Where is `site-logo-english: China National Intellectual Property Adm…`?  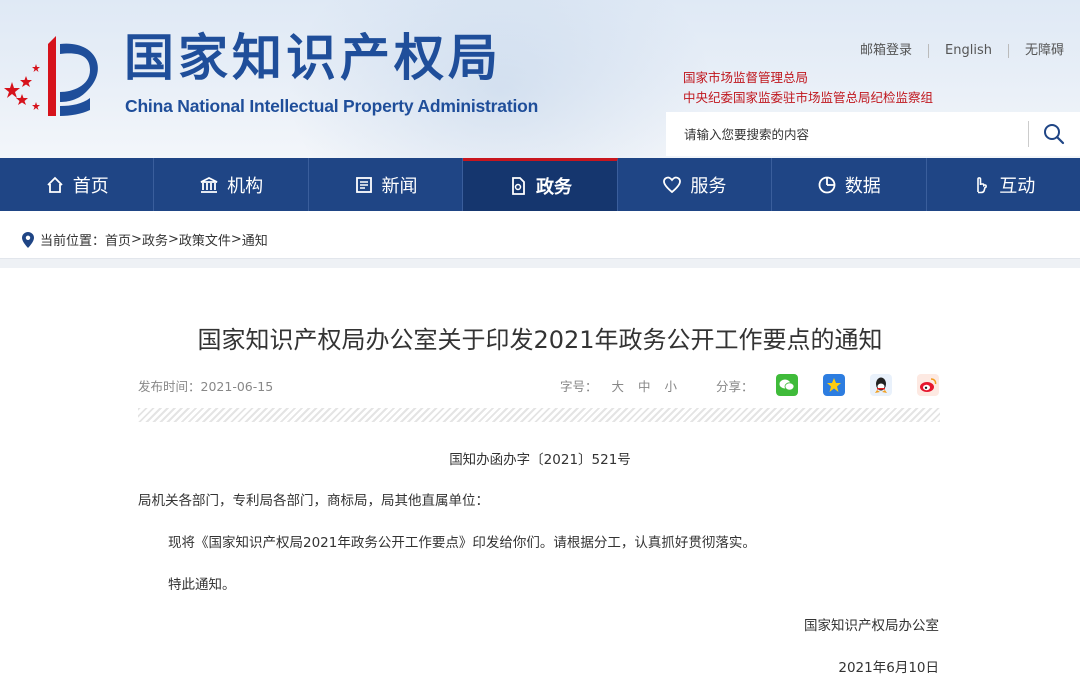 site-logo-english: China National Intellectual Property Adm… is located at coordinates (331, 106).